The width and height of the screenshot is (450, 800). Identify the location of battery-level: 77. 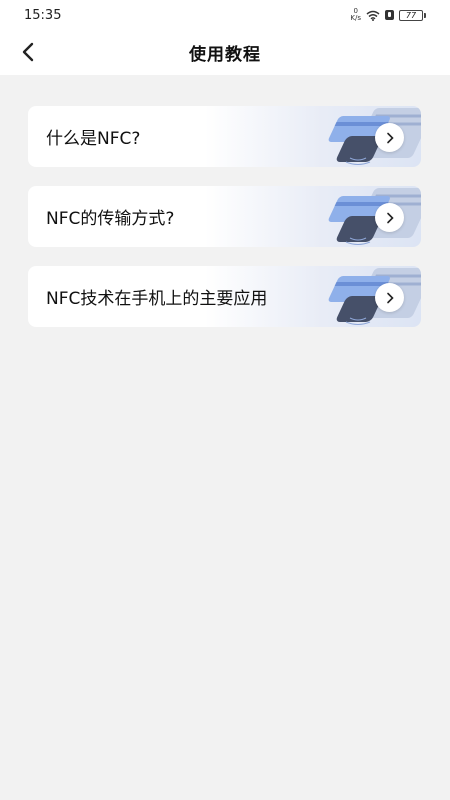
(411, 15).